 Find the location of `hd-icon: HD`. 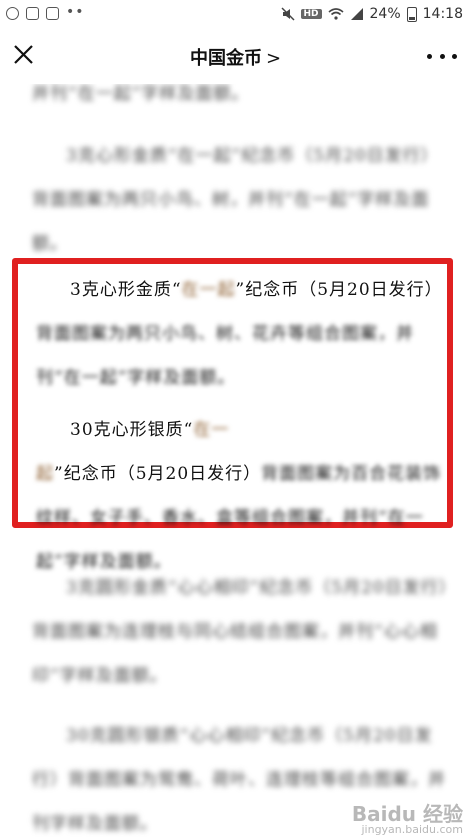

hd-icon: HD is located at coordinates (311, 14).